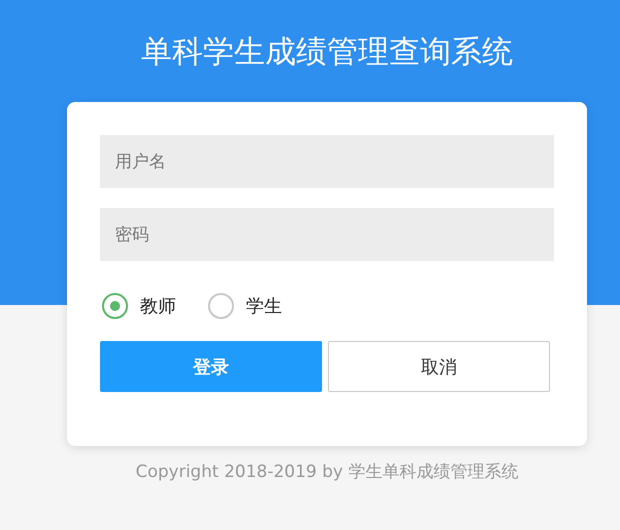 This screenshot has width=620, height=530. Describe the element at coordinates (439, 366) in the screenshot. I see `cancel-button: 取消` at that location.